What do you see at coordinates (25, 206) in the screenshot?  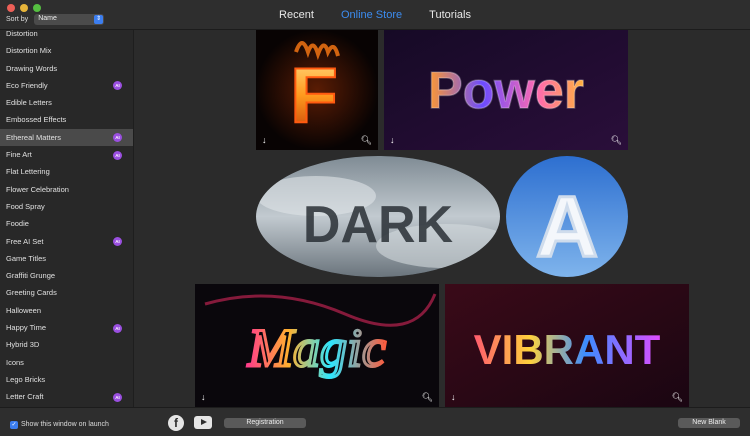 I see `sidebar-item-label: Food Spray` at bounding box center [25, 206].